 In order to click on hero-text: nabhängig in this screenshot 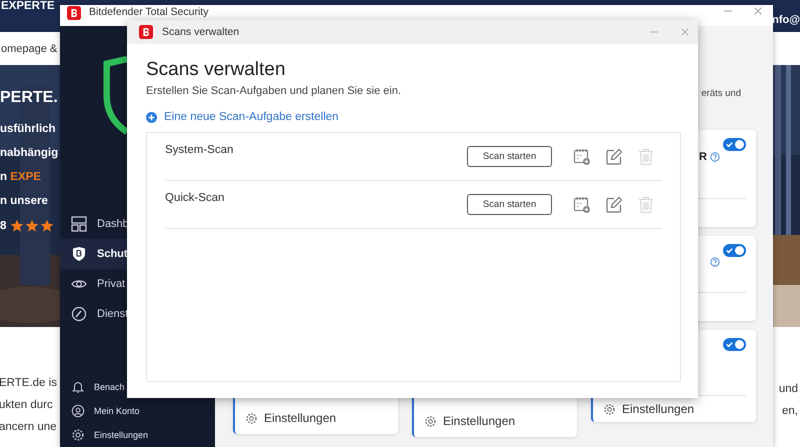, I will do `click(30, 153)`.